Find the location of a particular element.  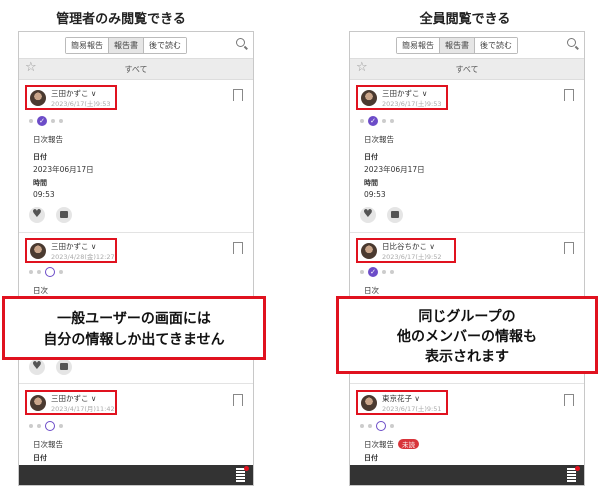

author-info: 三田かずこ ∨ 2023/4/17(月)11:42 is located at coordinates (71, 402).